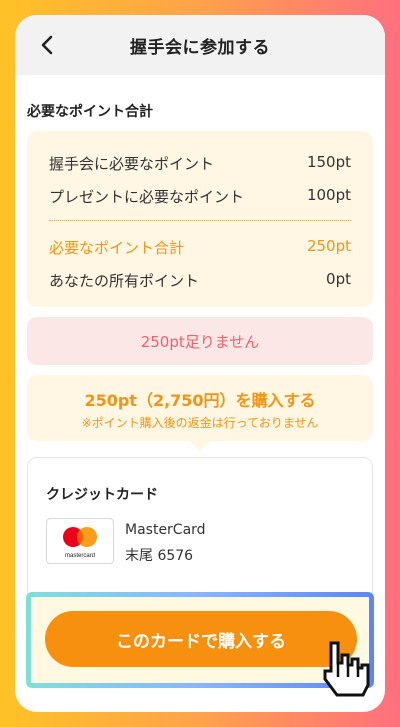 The image size is (400, 727). I want to click on callout-pointer, so click(200, 446).